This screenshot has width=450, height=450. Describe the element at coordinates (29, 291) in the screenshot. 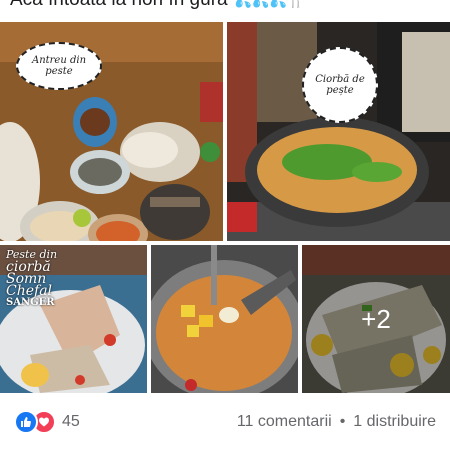

I see `watermark-line4: Chefal` at that location.